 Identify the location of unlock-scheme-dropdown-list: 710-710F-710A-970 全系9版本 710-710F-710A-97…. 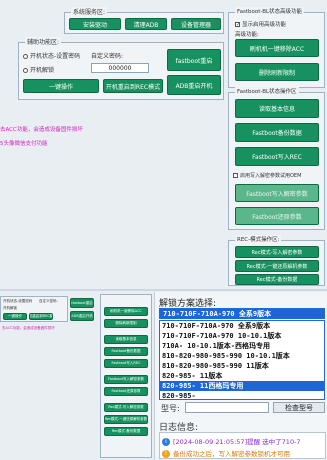
(242, 360).